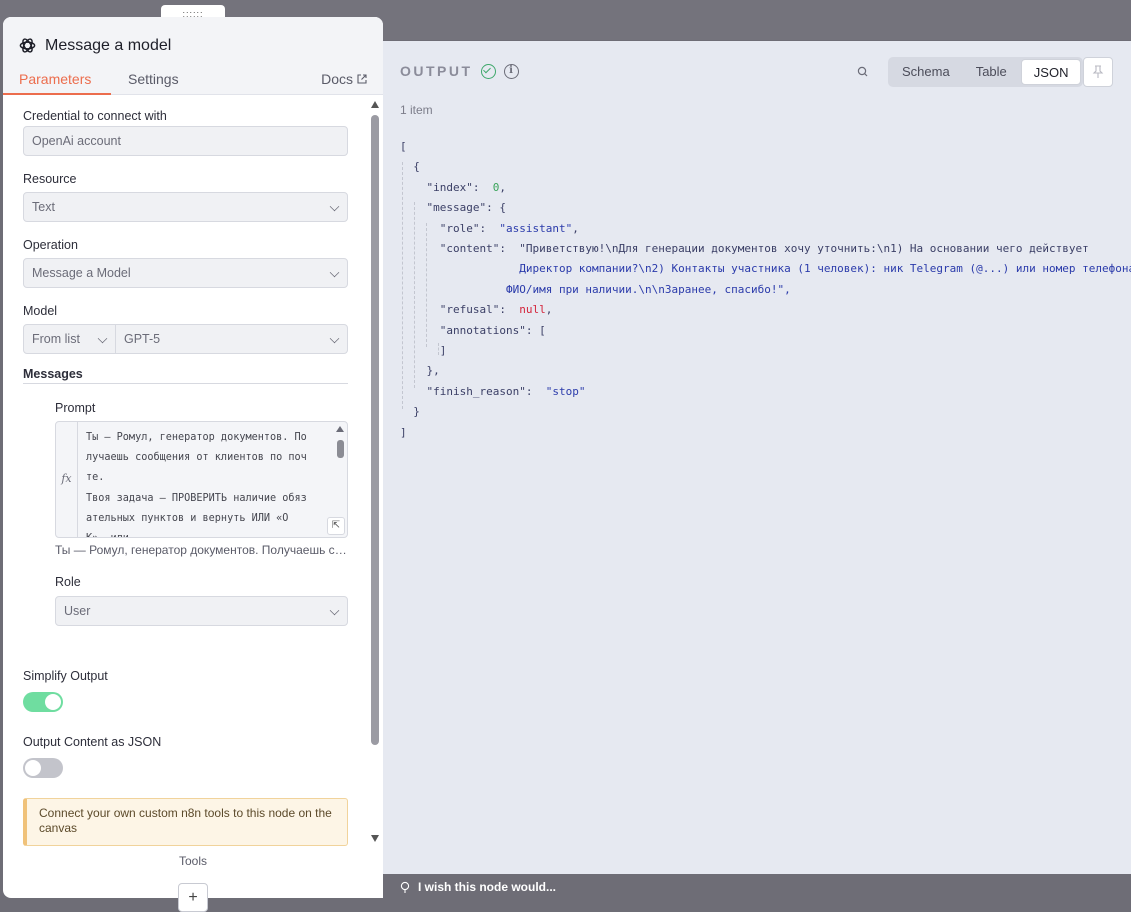 This screenshot has height=912, width=1131. I want to click on add-tool-button: +, so click(193, 897).